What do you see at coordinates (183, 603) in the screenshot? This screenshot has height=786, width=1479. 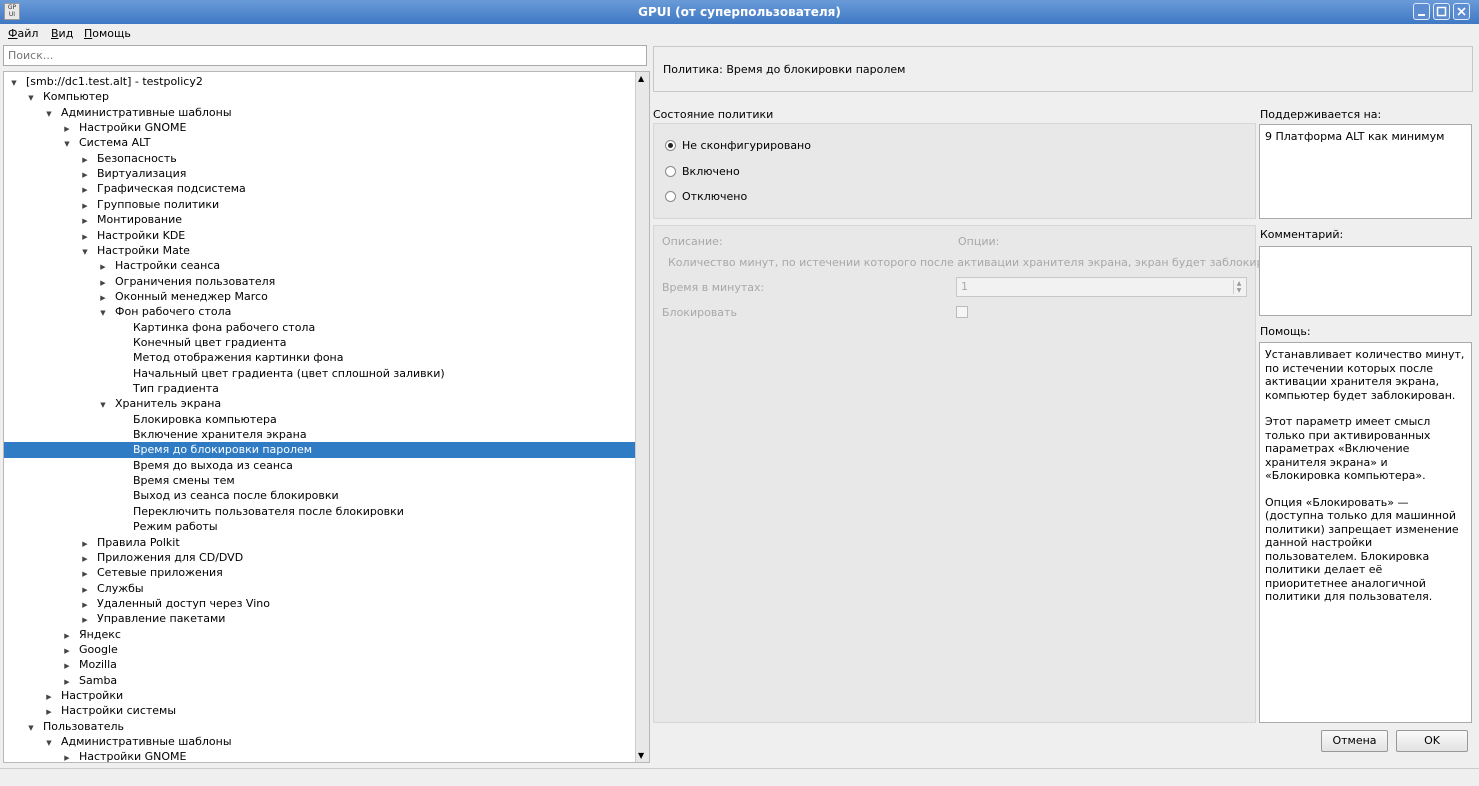 I see `tree-item-label: Удаленный доступ через Vino` at bounding box center [183, 603].